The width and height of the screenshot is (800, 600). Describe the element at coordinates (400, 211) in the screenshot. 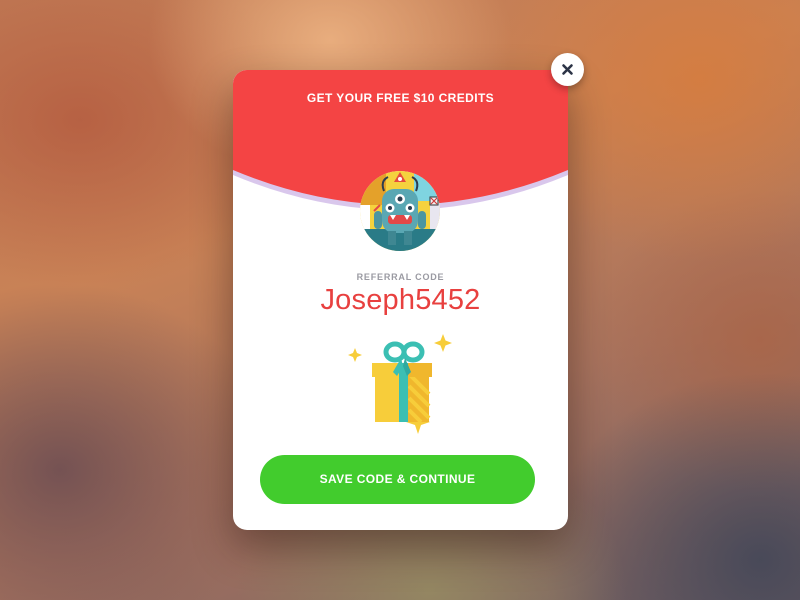

I see `monster-avatar` at that location.